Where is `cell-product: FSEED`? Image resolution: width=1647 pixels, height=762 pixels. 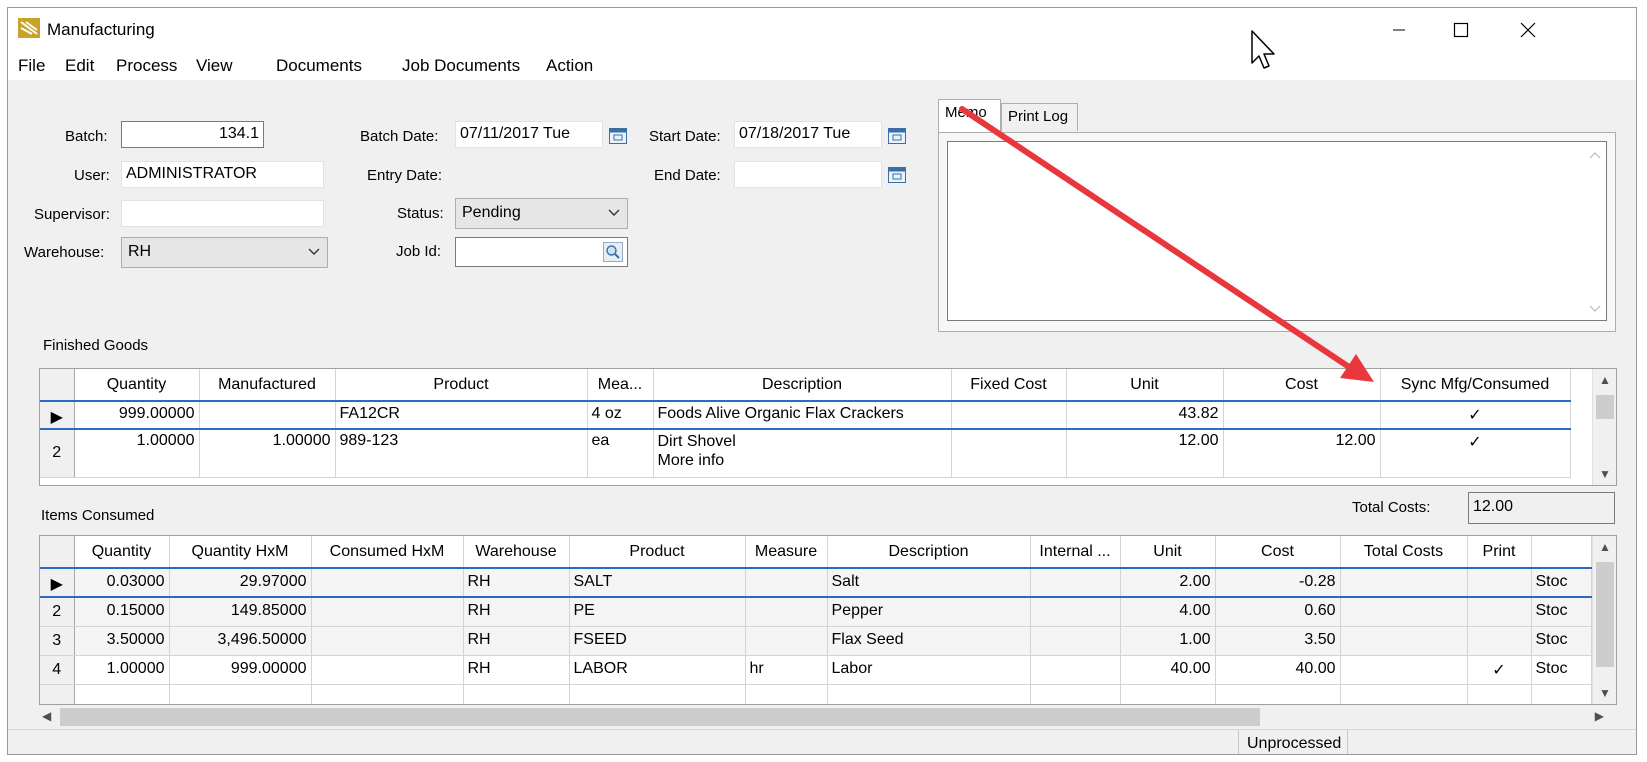 cell-product: FSEED is located at coordinates (657, 641).